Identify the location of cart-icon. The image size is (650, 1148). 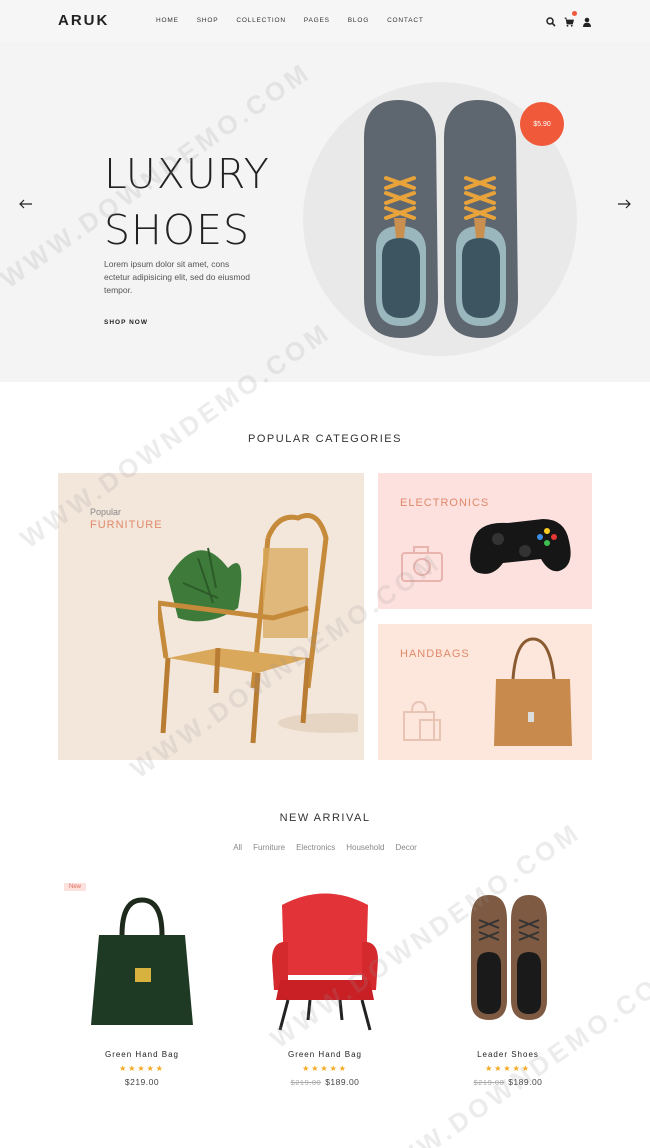
(570, 19).